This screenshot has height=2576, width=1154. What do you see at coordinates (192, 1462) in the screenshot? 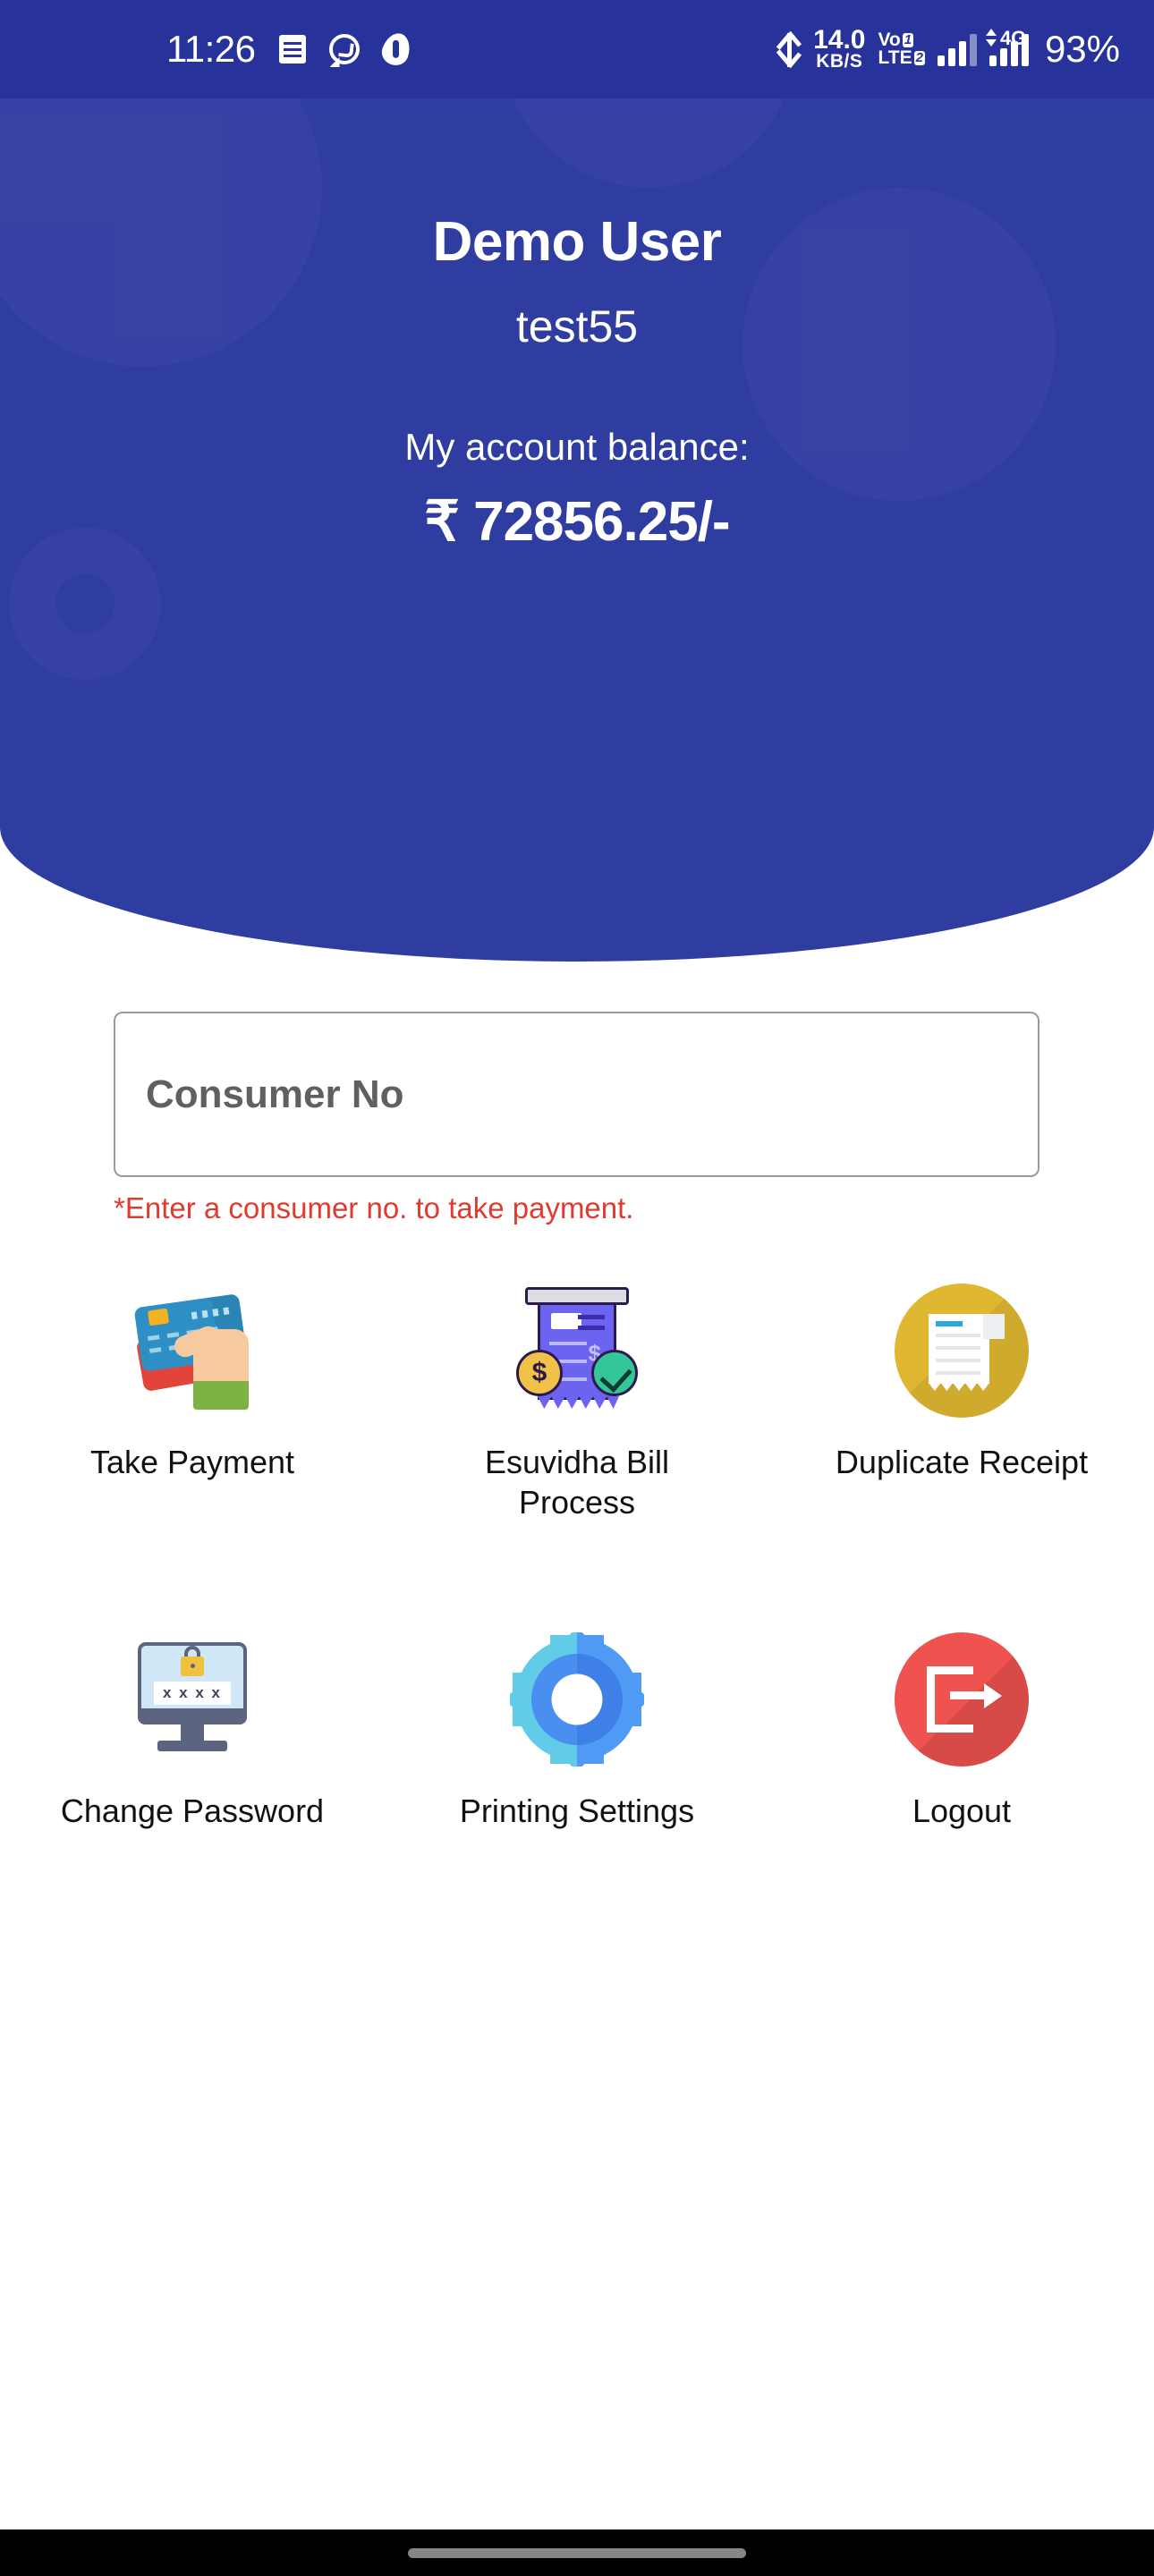
I see `menu-label: Take Payment` at bounding box center [192, 1462].